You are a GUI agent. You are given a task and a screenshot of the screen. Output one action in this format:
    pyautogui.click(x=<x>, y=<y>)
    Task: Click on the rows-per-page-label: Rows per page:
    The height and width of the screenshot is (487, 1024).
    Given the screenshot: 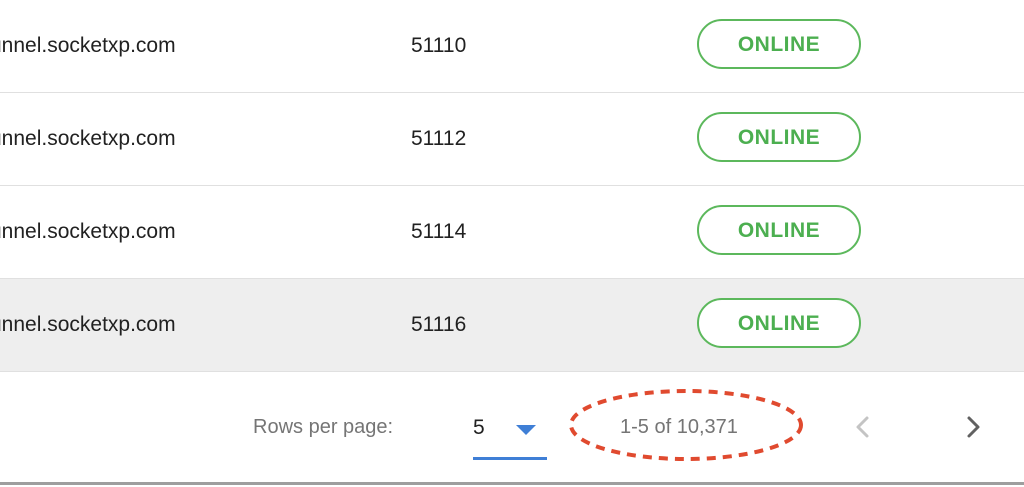 What is the action you would take?
    pyautogui.click(x=323, y=427)
    